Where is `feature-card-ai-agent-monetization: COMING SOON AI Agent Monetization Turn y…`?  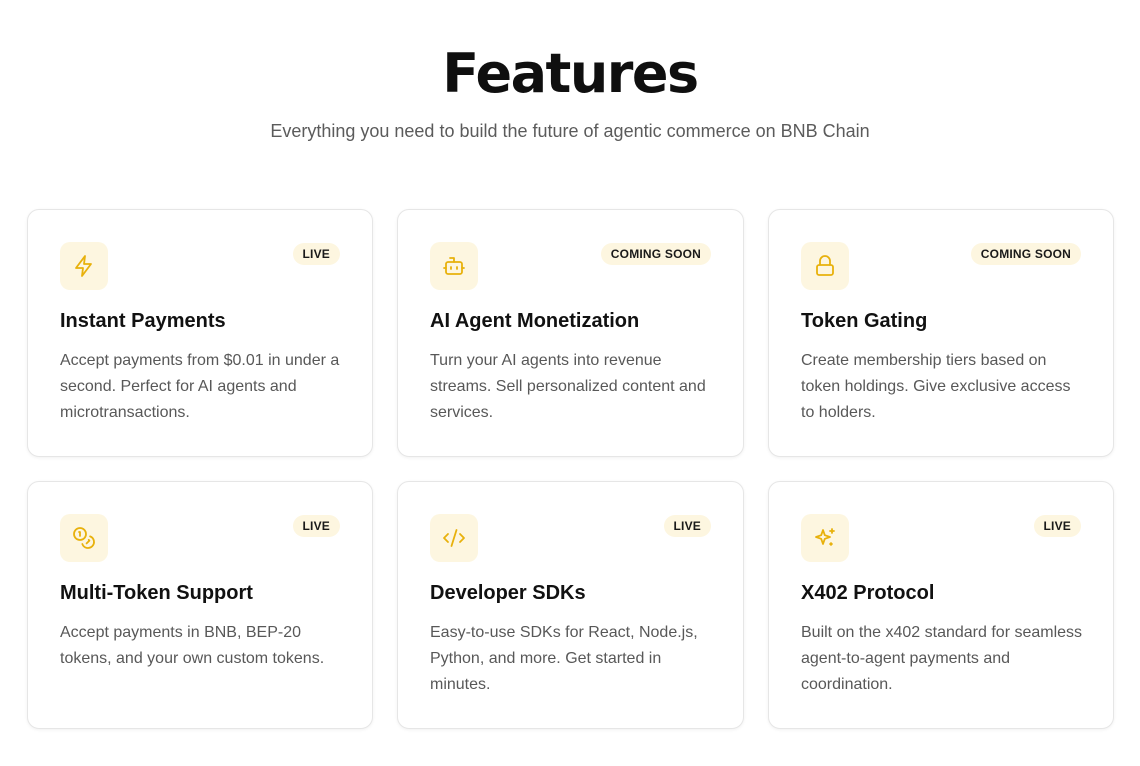
feature-card-ai-agent-monetization: COMING SOON AI Agent Monetization Turn y… is located at coordinates (570, 333).